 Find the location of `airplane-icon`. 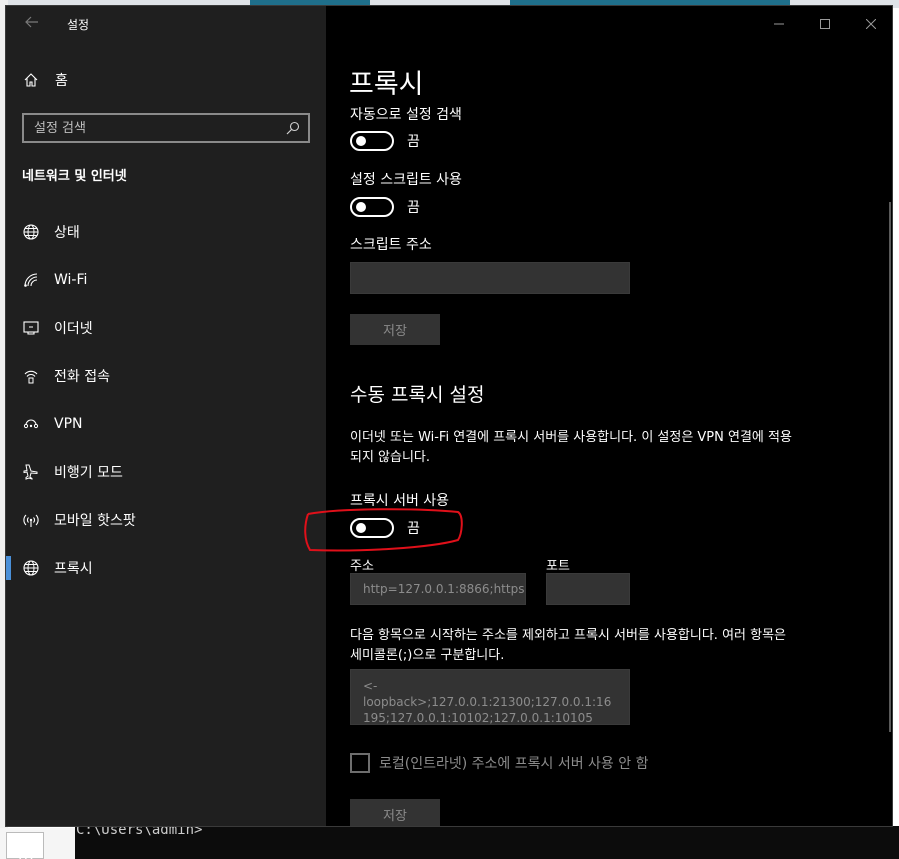

airplane-icon is located at coordinates (31, 472).